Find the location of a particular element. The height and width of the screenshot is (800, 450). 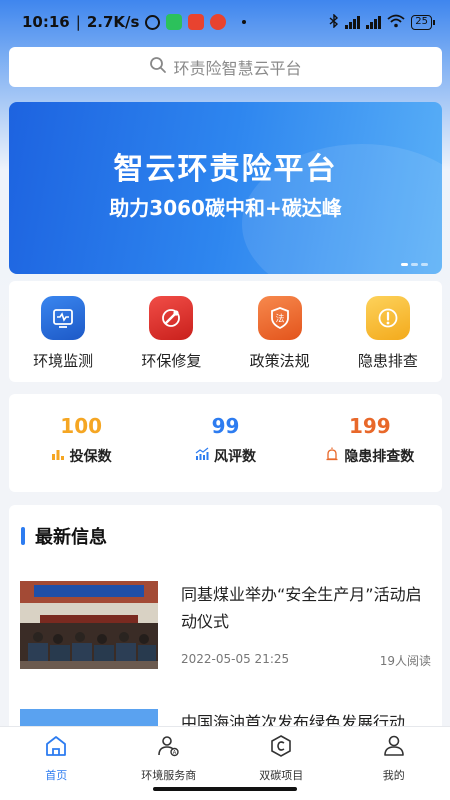

carousel-indicator is located at coordinates (414, 264).